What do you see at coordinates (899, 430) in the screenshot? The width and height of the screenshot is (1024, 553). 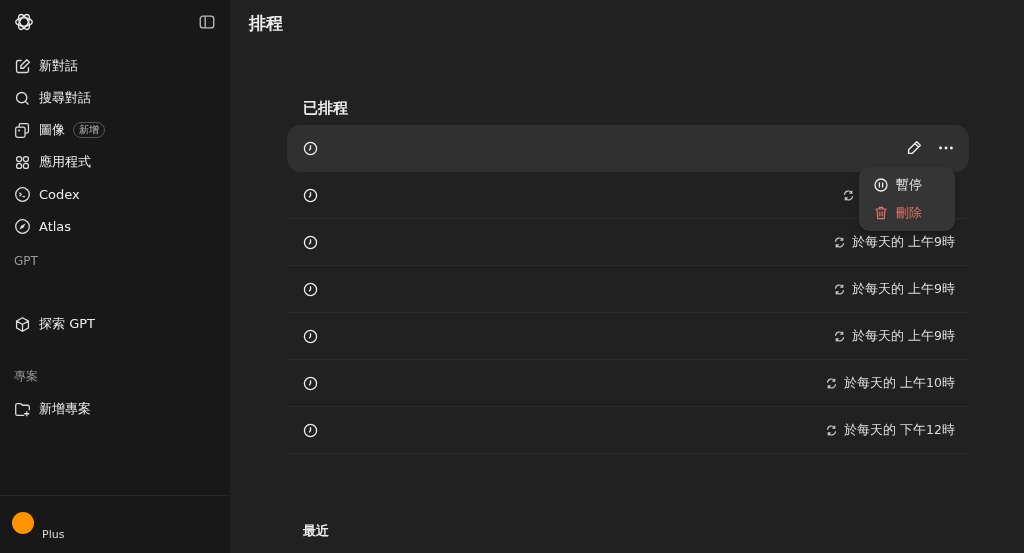 I see `schedule-text: 於每天的 下午12時` at bounding box center [899, 430].